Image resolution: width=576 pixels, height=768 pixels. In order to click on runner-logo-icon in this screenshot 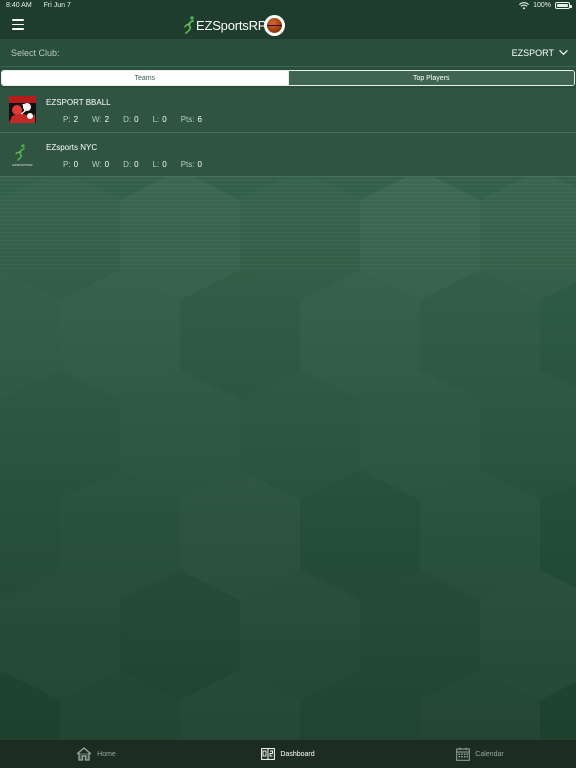, I will do `click(189, 25)`.